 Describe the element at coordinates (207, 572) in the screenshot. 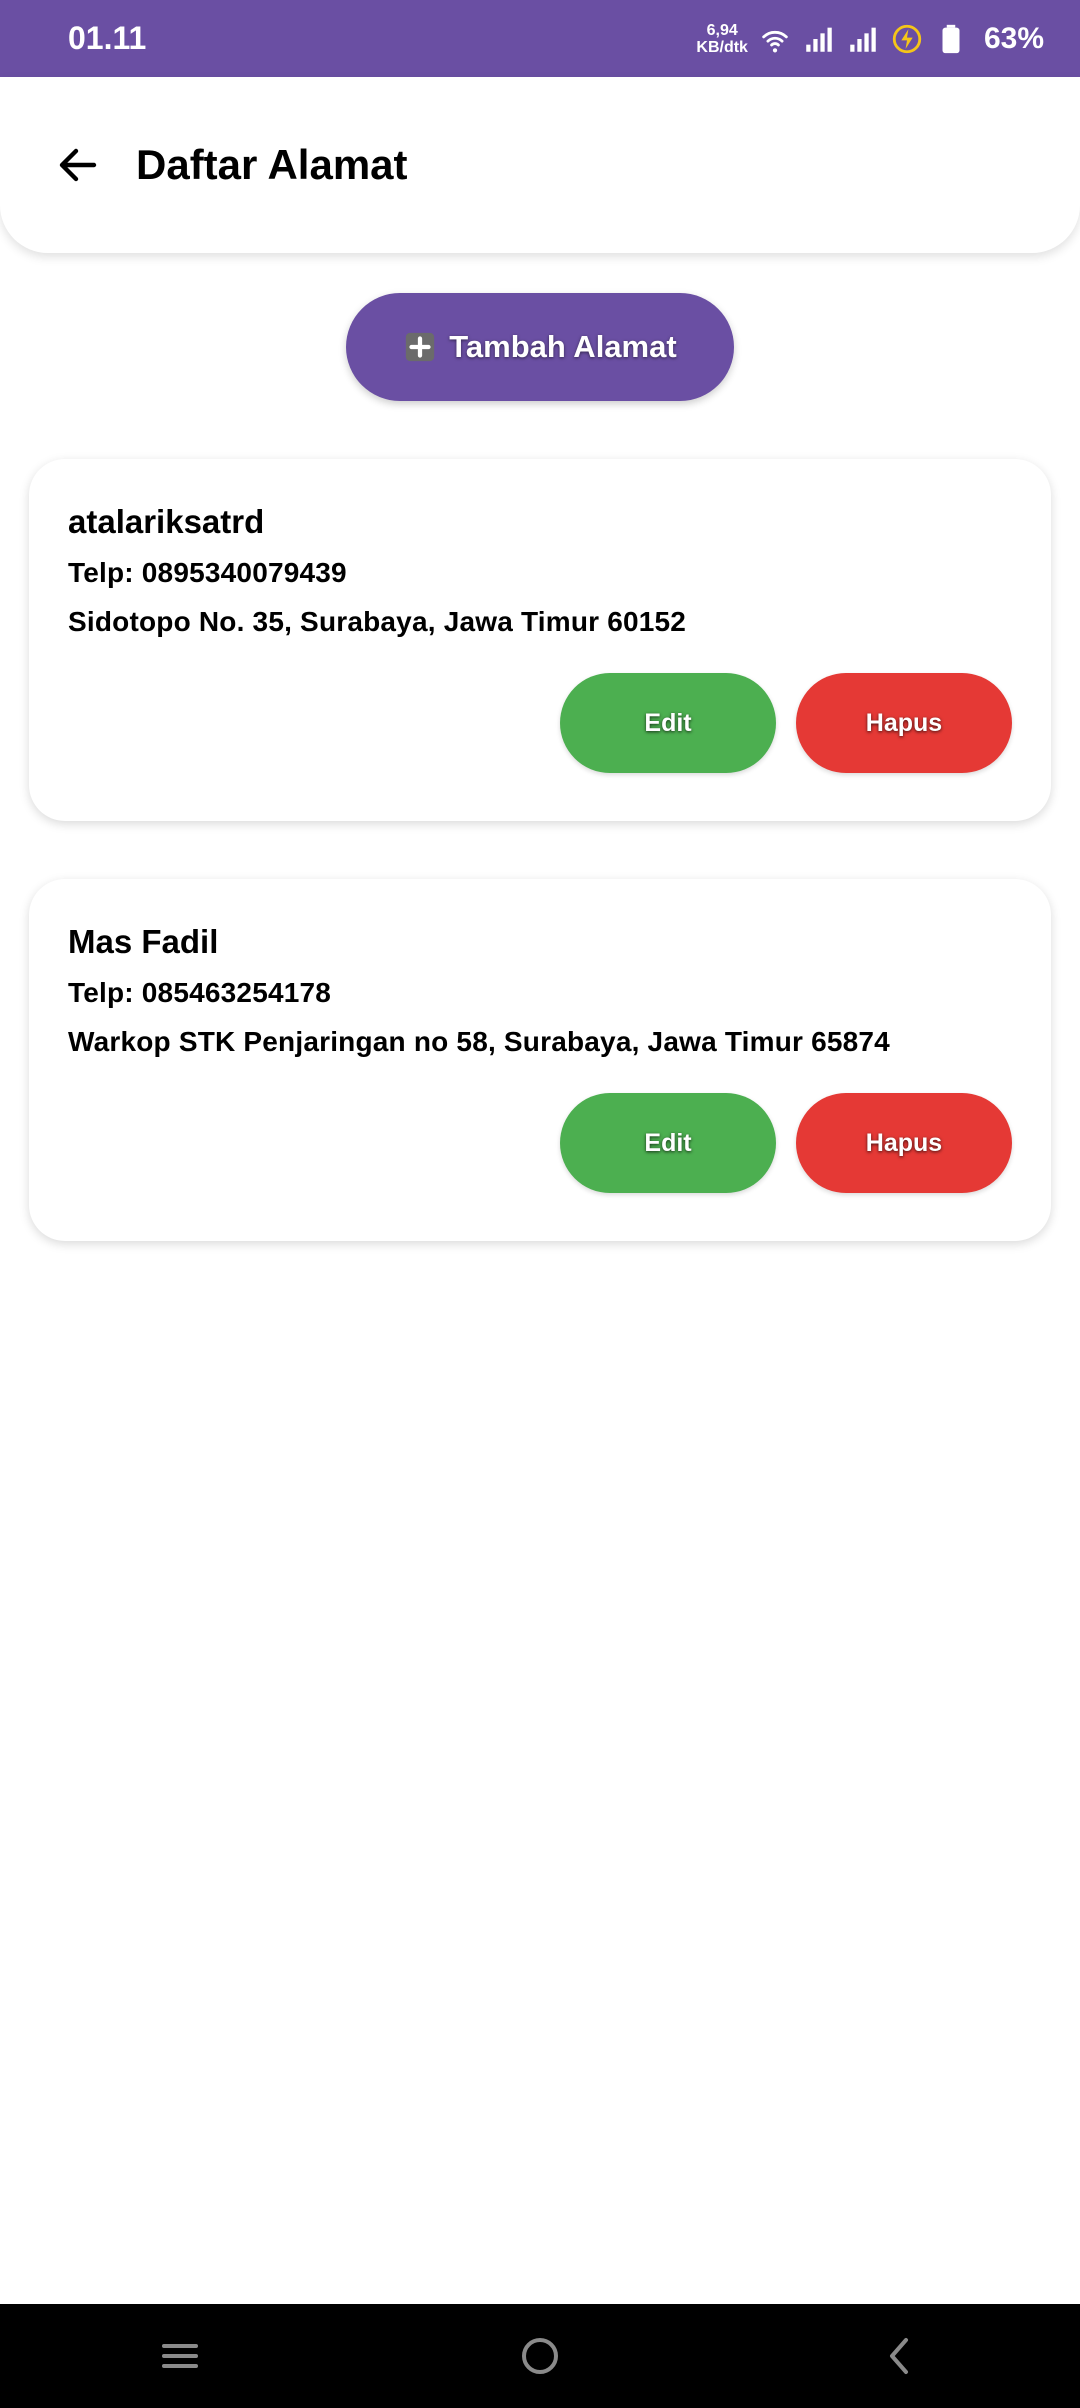

I see `address-phone: Telp: 0895340079439` at that location.